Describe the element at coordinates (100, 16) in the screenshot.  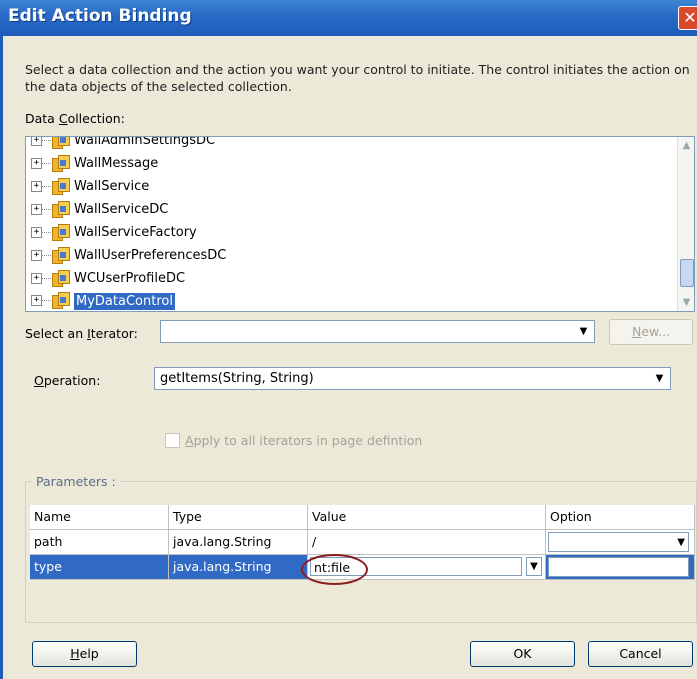
I see `dialog-title: Edit Action Binding` at that location.